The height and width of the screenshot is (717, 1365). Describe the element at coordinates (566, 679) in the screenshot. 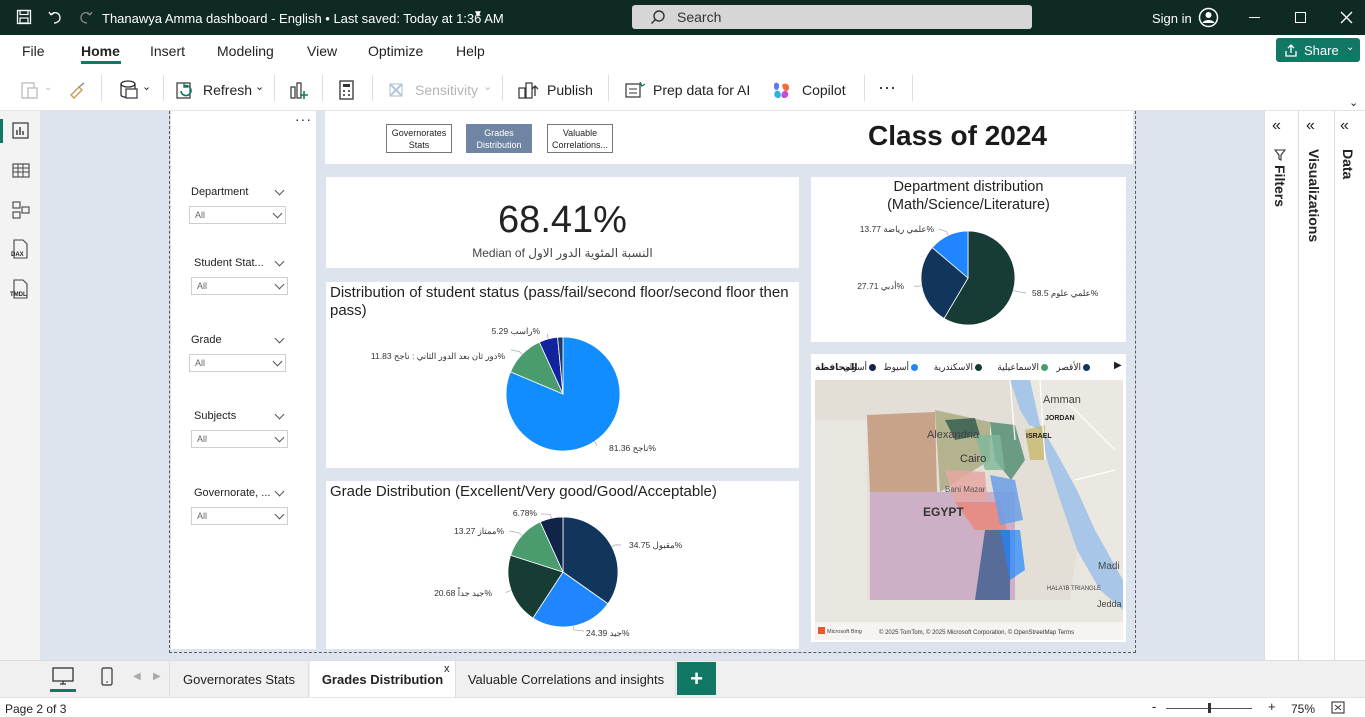

I see `tab-valuable-correlations: Valuable Correlations and insights` at that location.